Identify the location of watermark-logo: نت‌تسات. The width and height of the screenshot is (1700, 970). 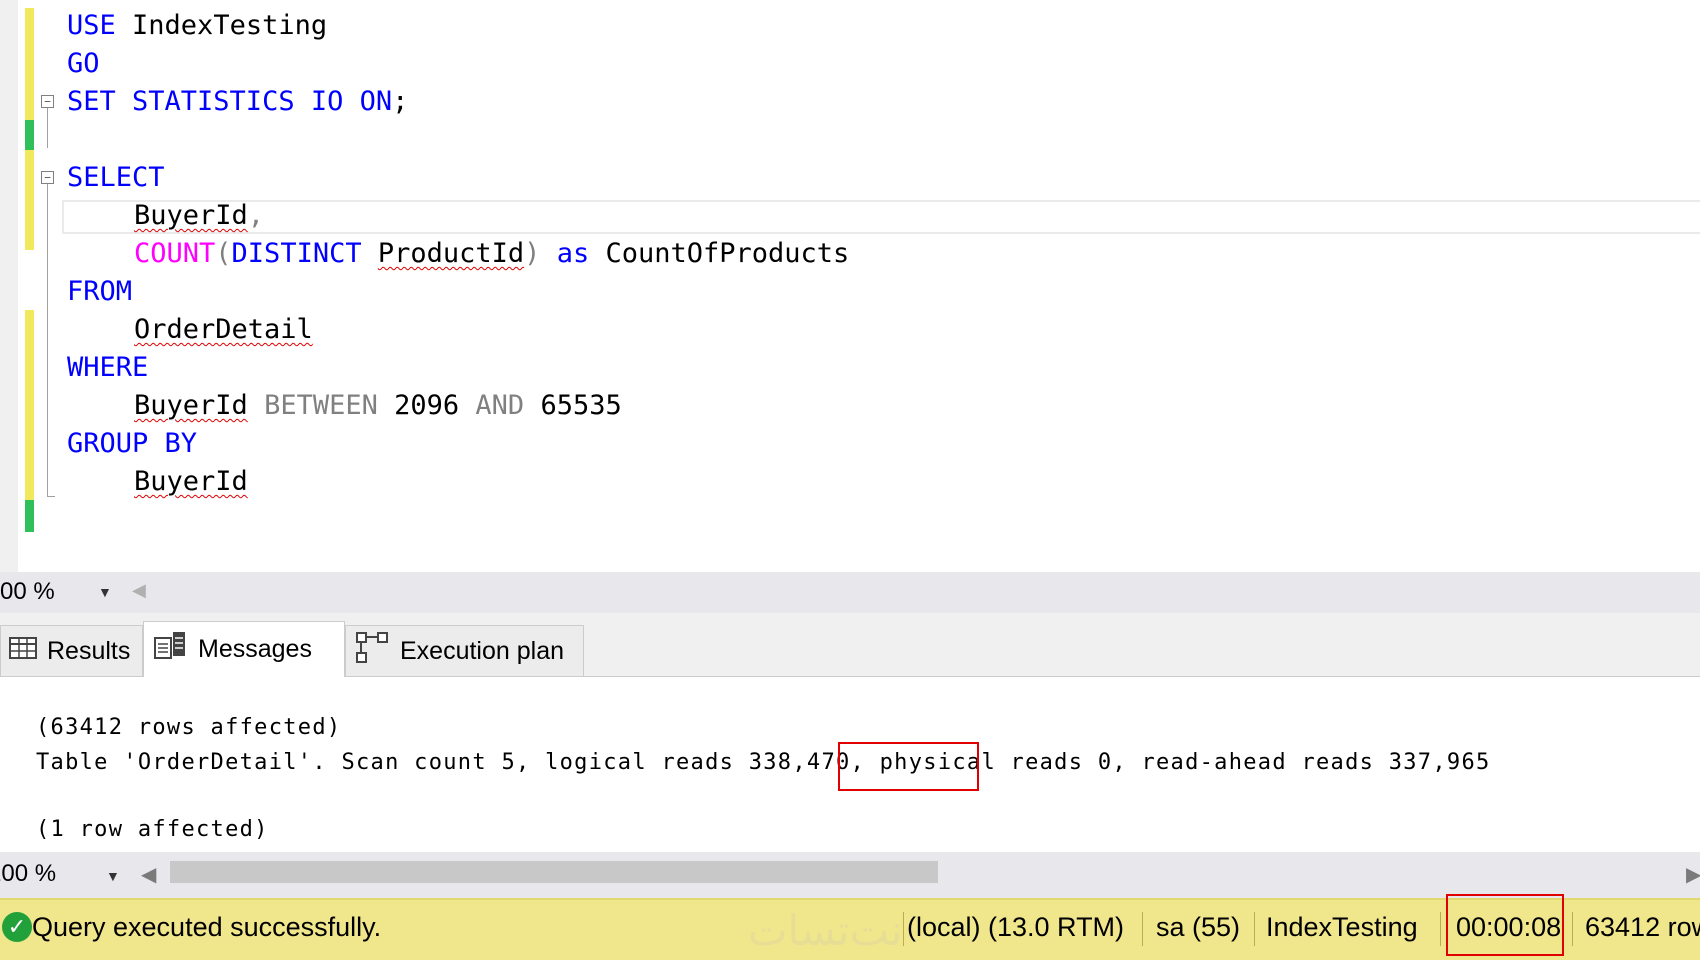
(825, 930).